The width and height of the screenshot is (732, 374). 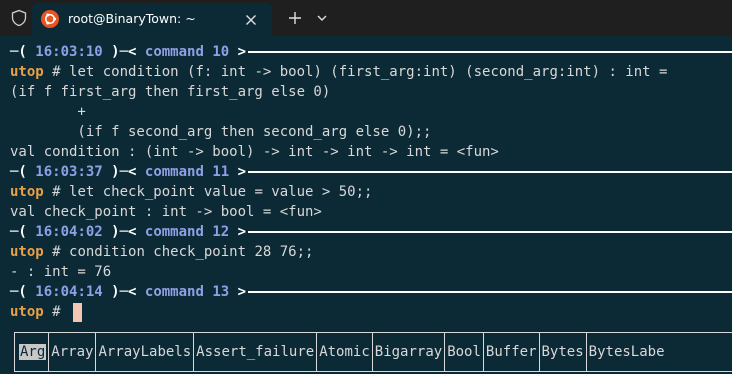 What do you see at coordinates (371, 172) in the screenshot?
I see `command-separator: ─( 16:03:37 )─< command 11 >` at bounding box center [371, 172].